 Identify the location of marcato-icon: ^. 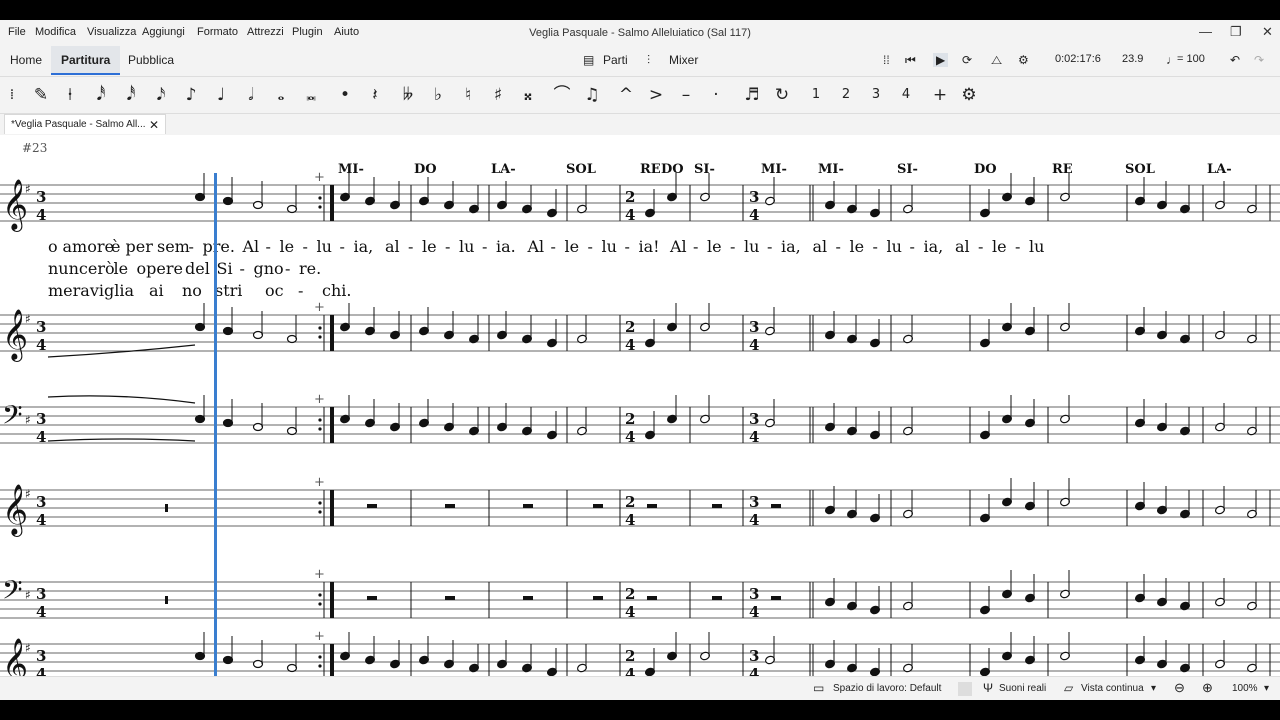
(626, 95).